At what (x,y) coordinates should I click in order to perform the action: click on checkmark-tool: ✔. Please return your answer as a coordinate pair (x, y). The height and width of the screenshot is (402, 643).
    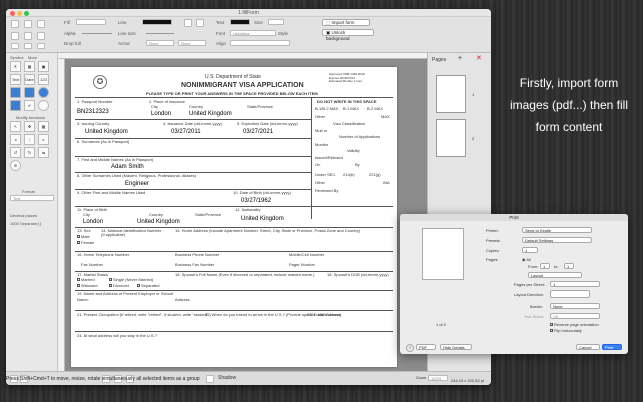
    Looking at the image, I should click on (29, 105).